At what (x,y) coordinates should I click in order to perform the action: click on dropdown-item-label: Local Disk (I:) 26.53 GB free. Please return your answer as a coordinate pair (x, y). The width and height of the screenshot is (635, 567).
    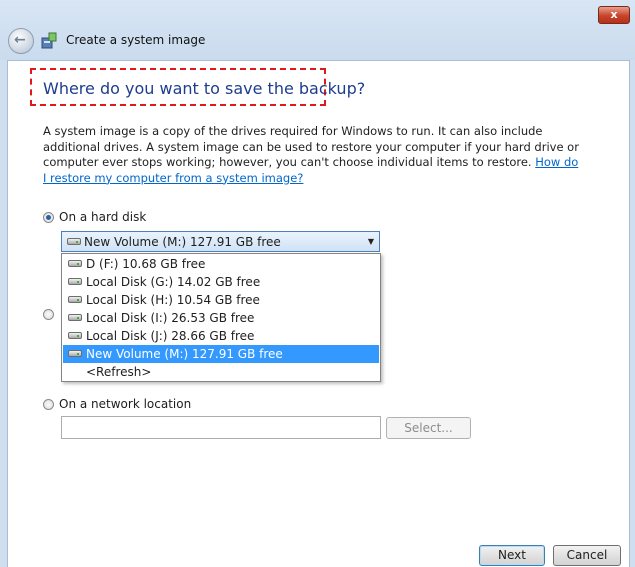
    Looking at the image, I should click on (170, 318).